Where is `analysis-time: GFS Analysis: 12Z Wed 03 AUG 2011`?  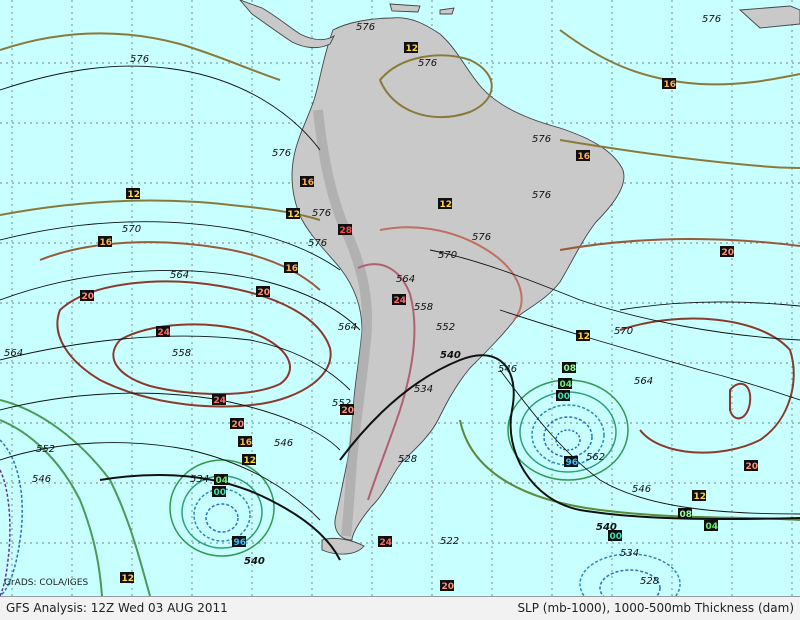
analysis-time: GFS Analysis: 12Z Wed 03 AUG 2011 is located at coordinates (117, 608).